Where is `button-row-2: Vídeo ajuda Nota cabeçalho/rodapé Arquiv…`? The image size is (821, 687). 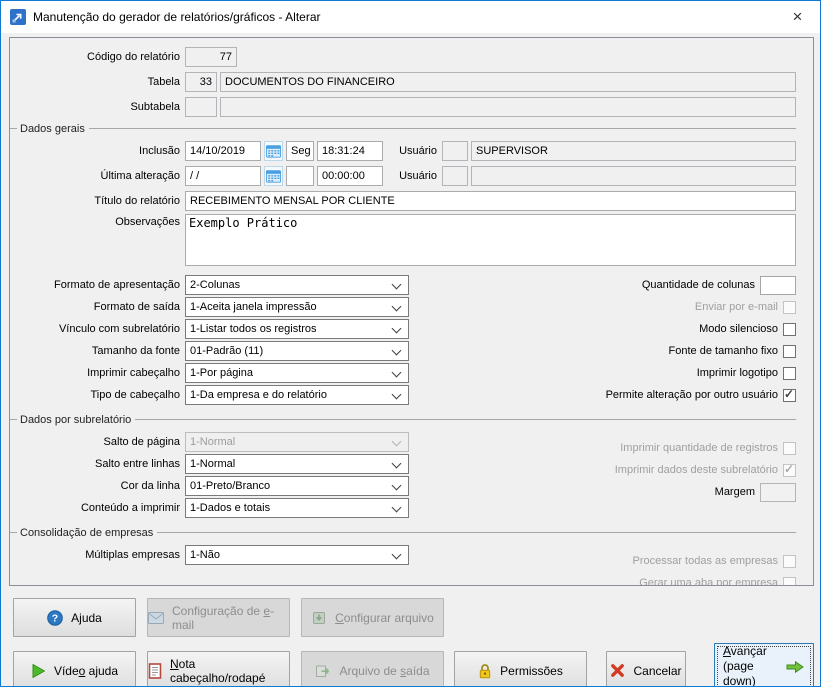
button-row-2: Vídeo ajuda Nota cabeçalho/rodapé Arquiv… is located at coordinates (411, 665).